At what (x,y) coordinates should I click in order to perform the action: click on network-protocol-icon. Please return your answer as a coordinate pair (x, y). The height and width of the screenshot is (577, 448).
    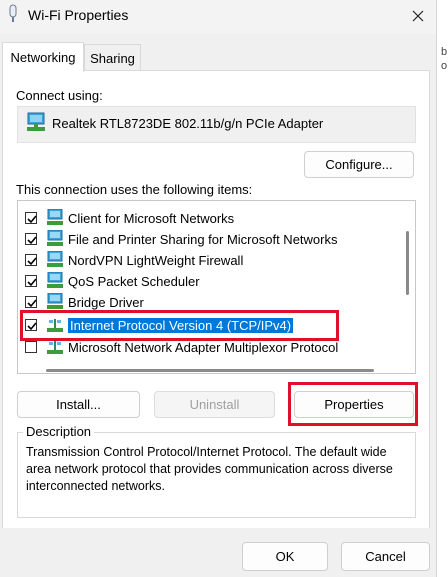
    Looking at the image, I should click on (55, 347).